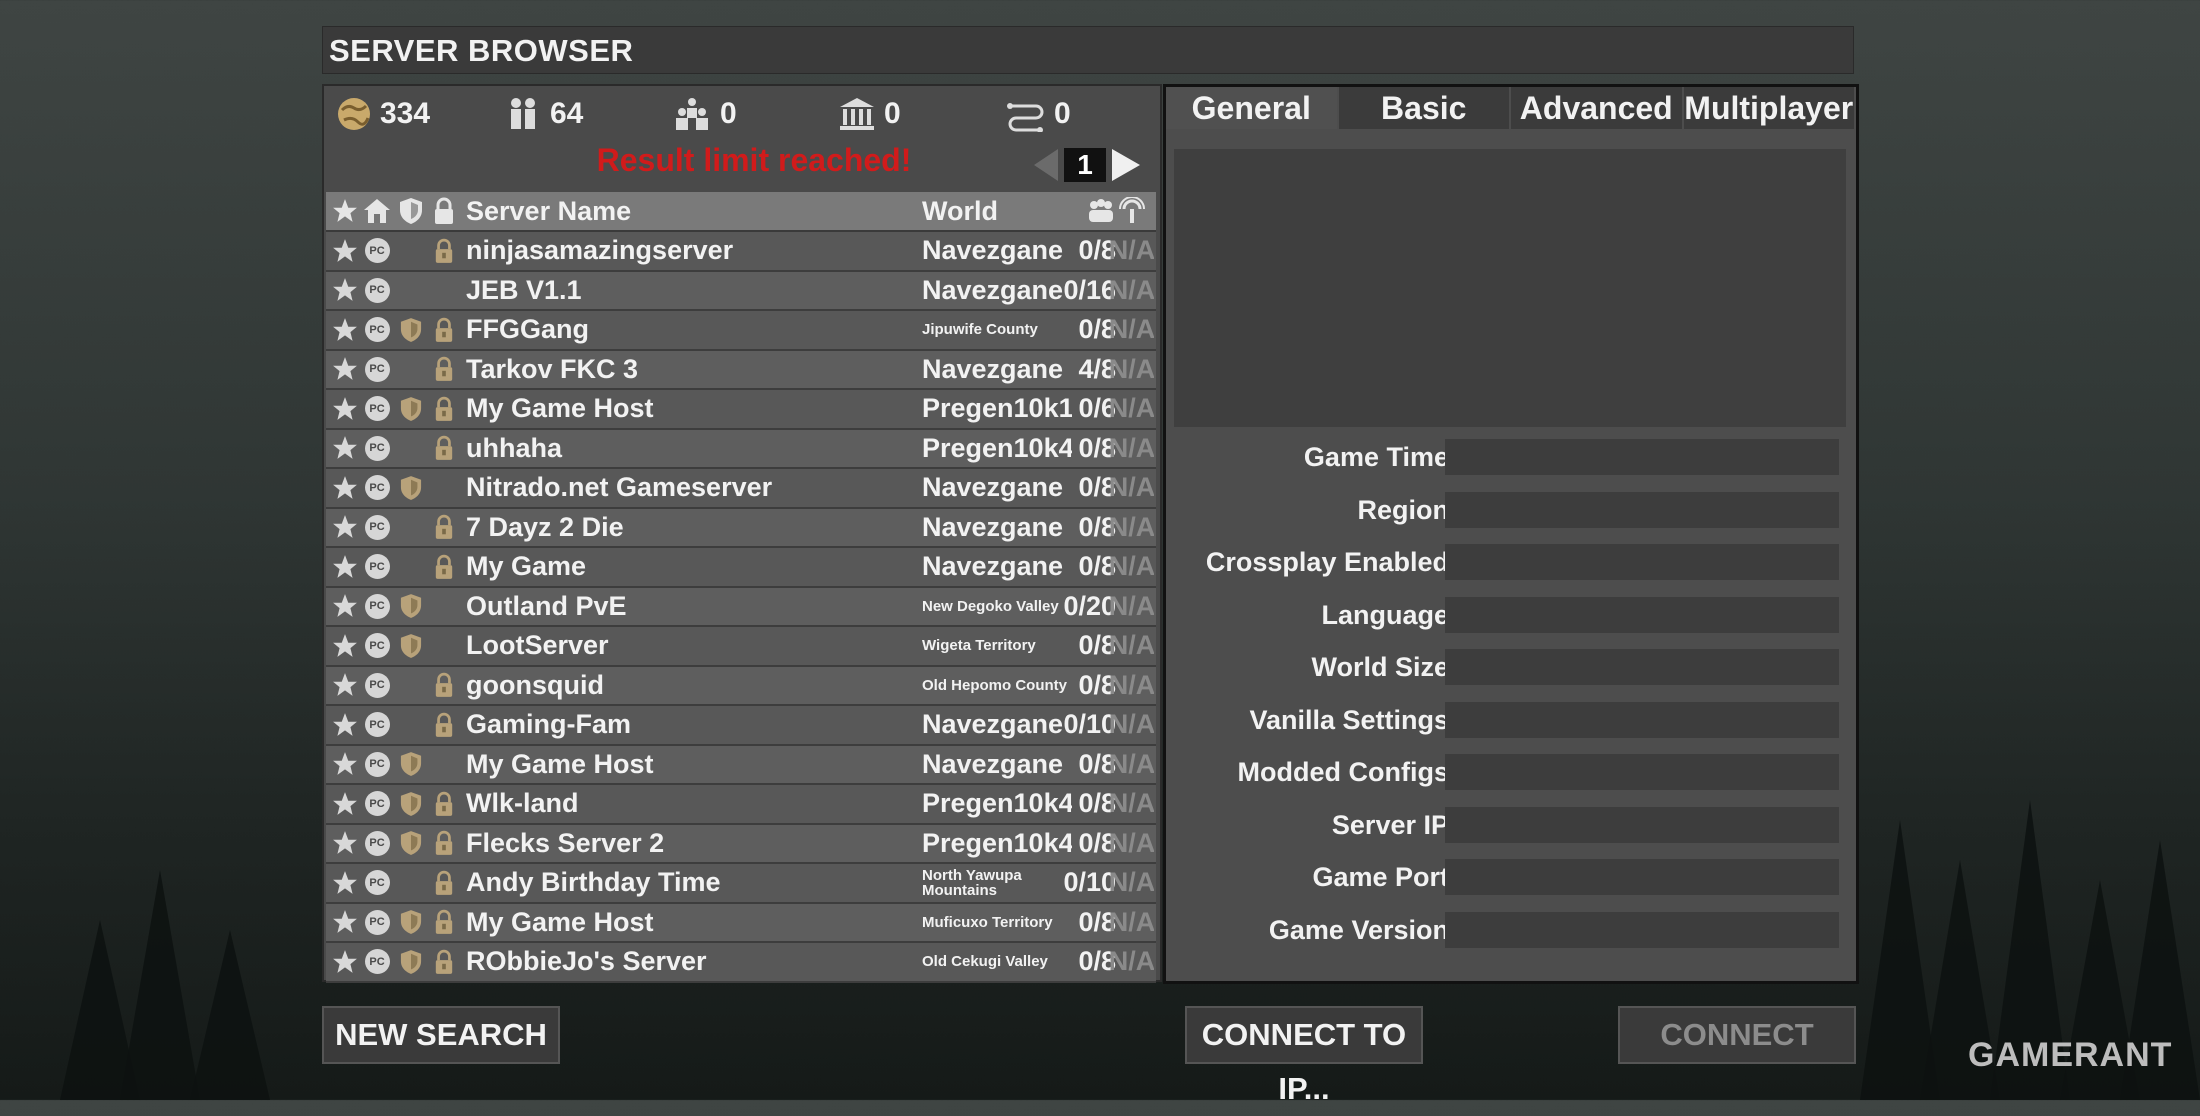 The image size is (2200, 1116). I want to click on table-row: PC LootServer Wigeta Territory 0/8 N/A, so click(741, 647).